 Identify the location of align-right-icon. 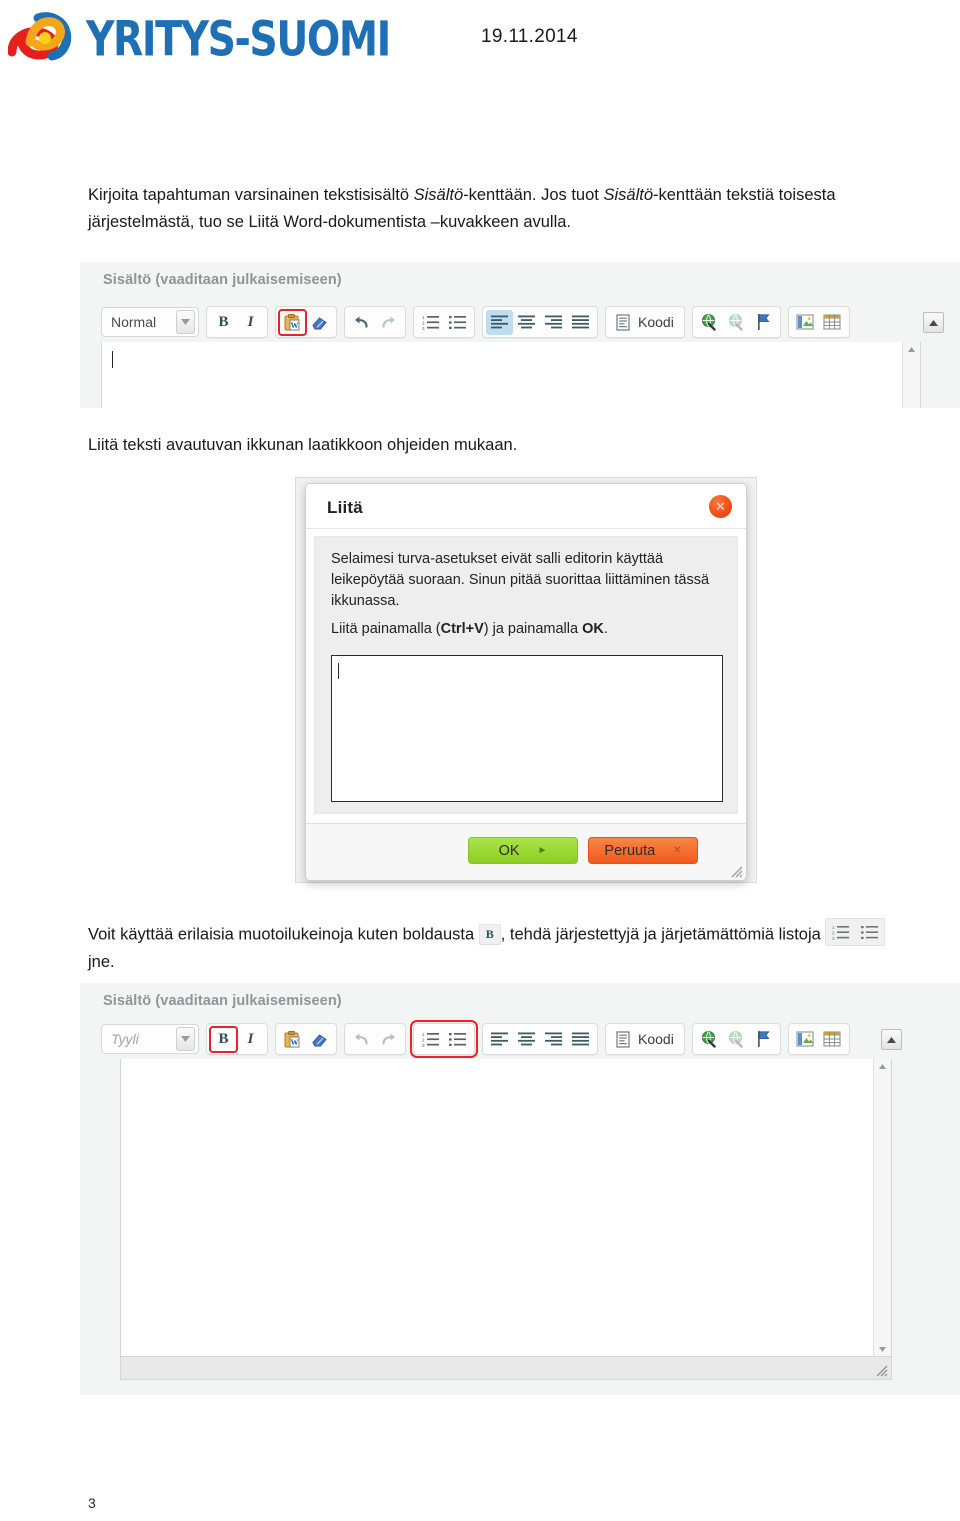
(553, 322).